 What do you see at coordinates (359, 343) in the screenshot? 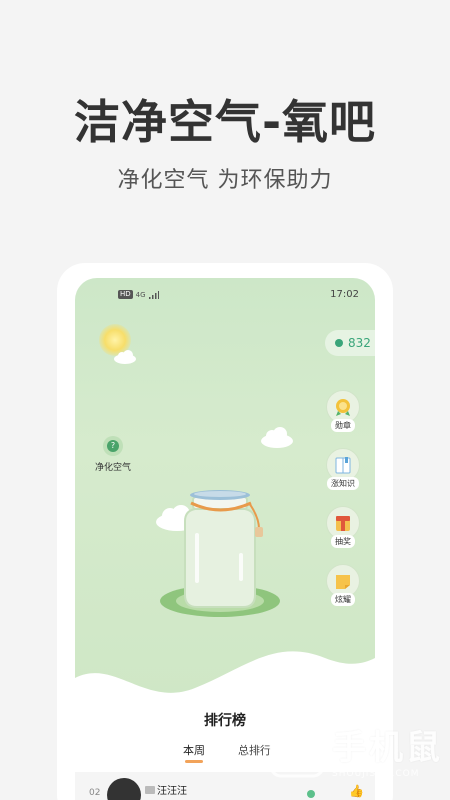
I see `score-value: 832` at bounding box center [359, 343].